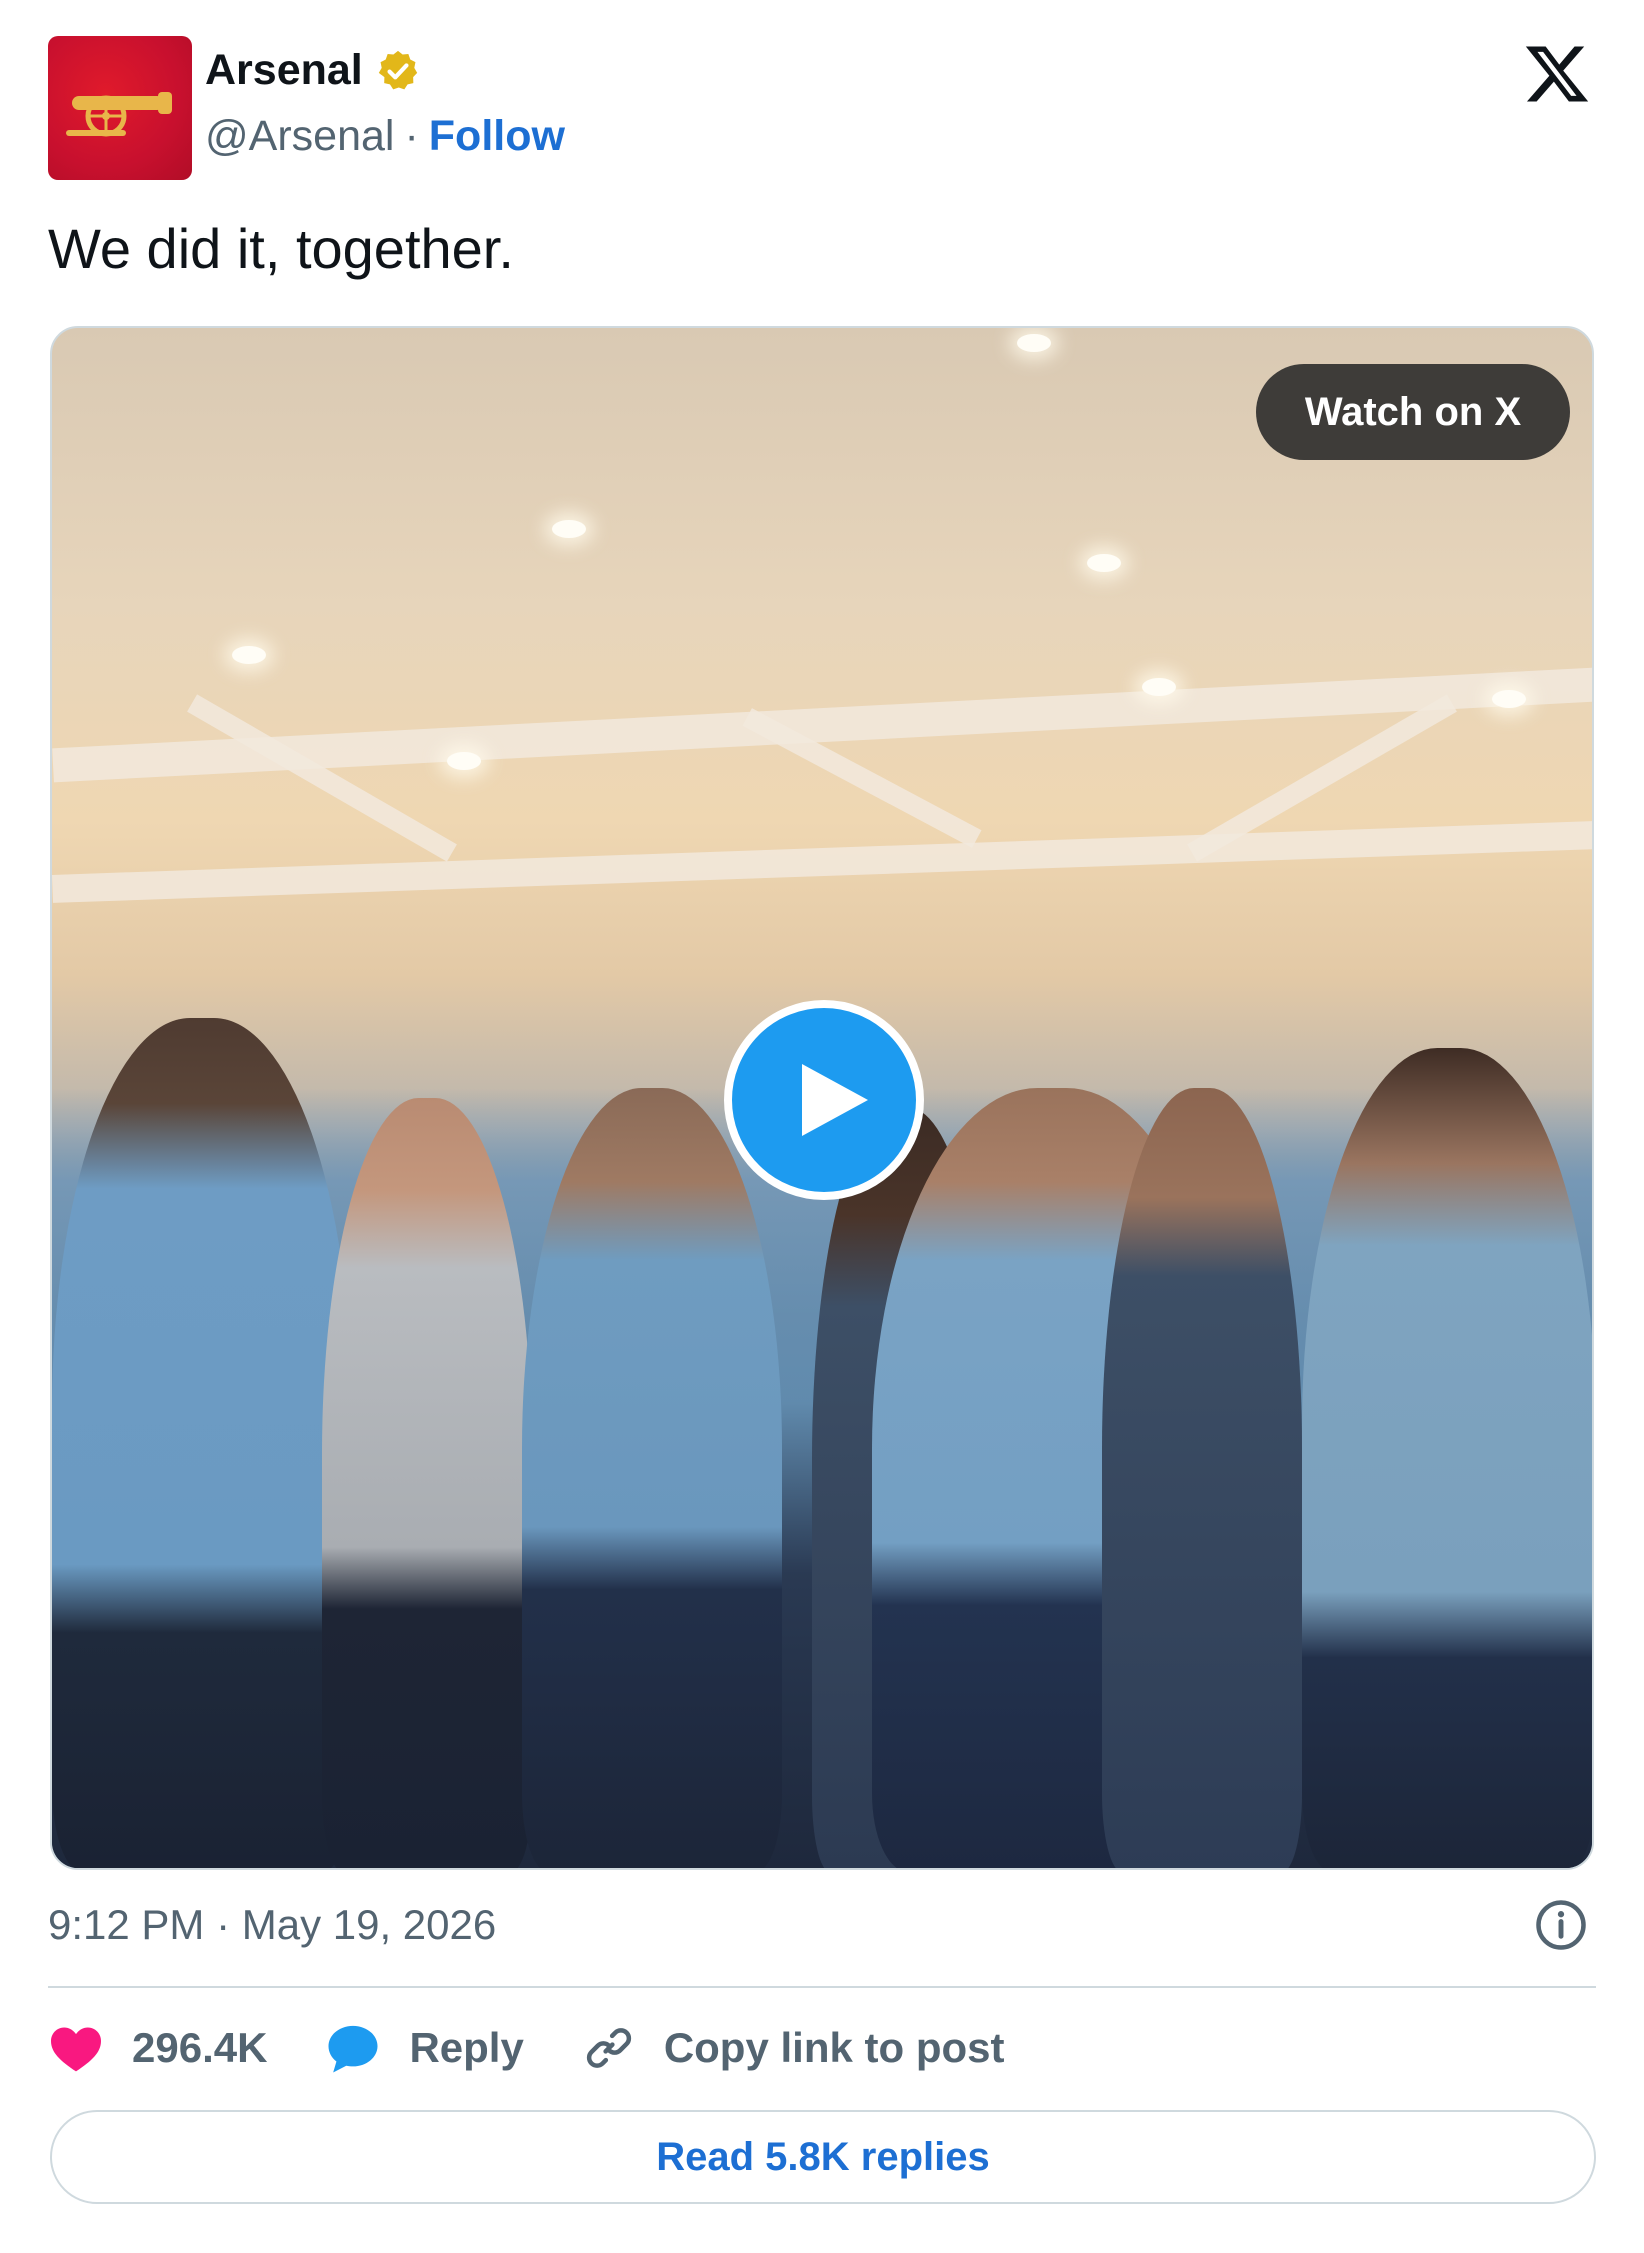 Image resolution: width=1644 pixels, height=2253 pixels. I want to click on verified-badge-icon, so click(397, 69).